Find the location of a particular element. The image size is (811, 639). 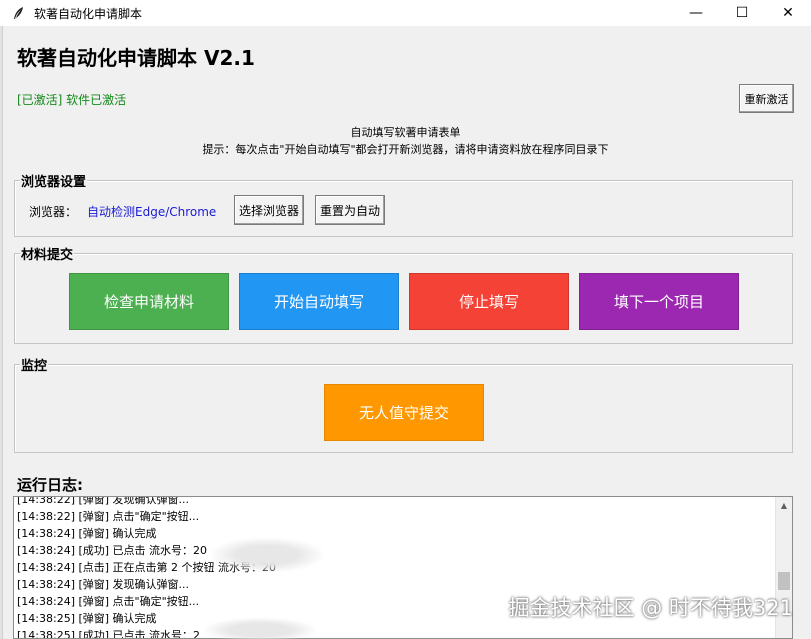

watermark: 掘金技术社区 @ 时不待我321 is located at coordinates (650, 608).